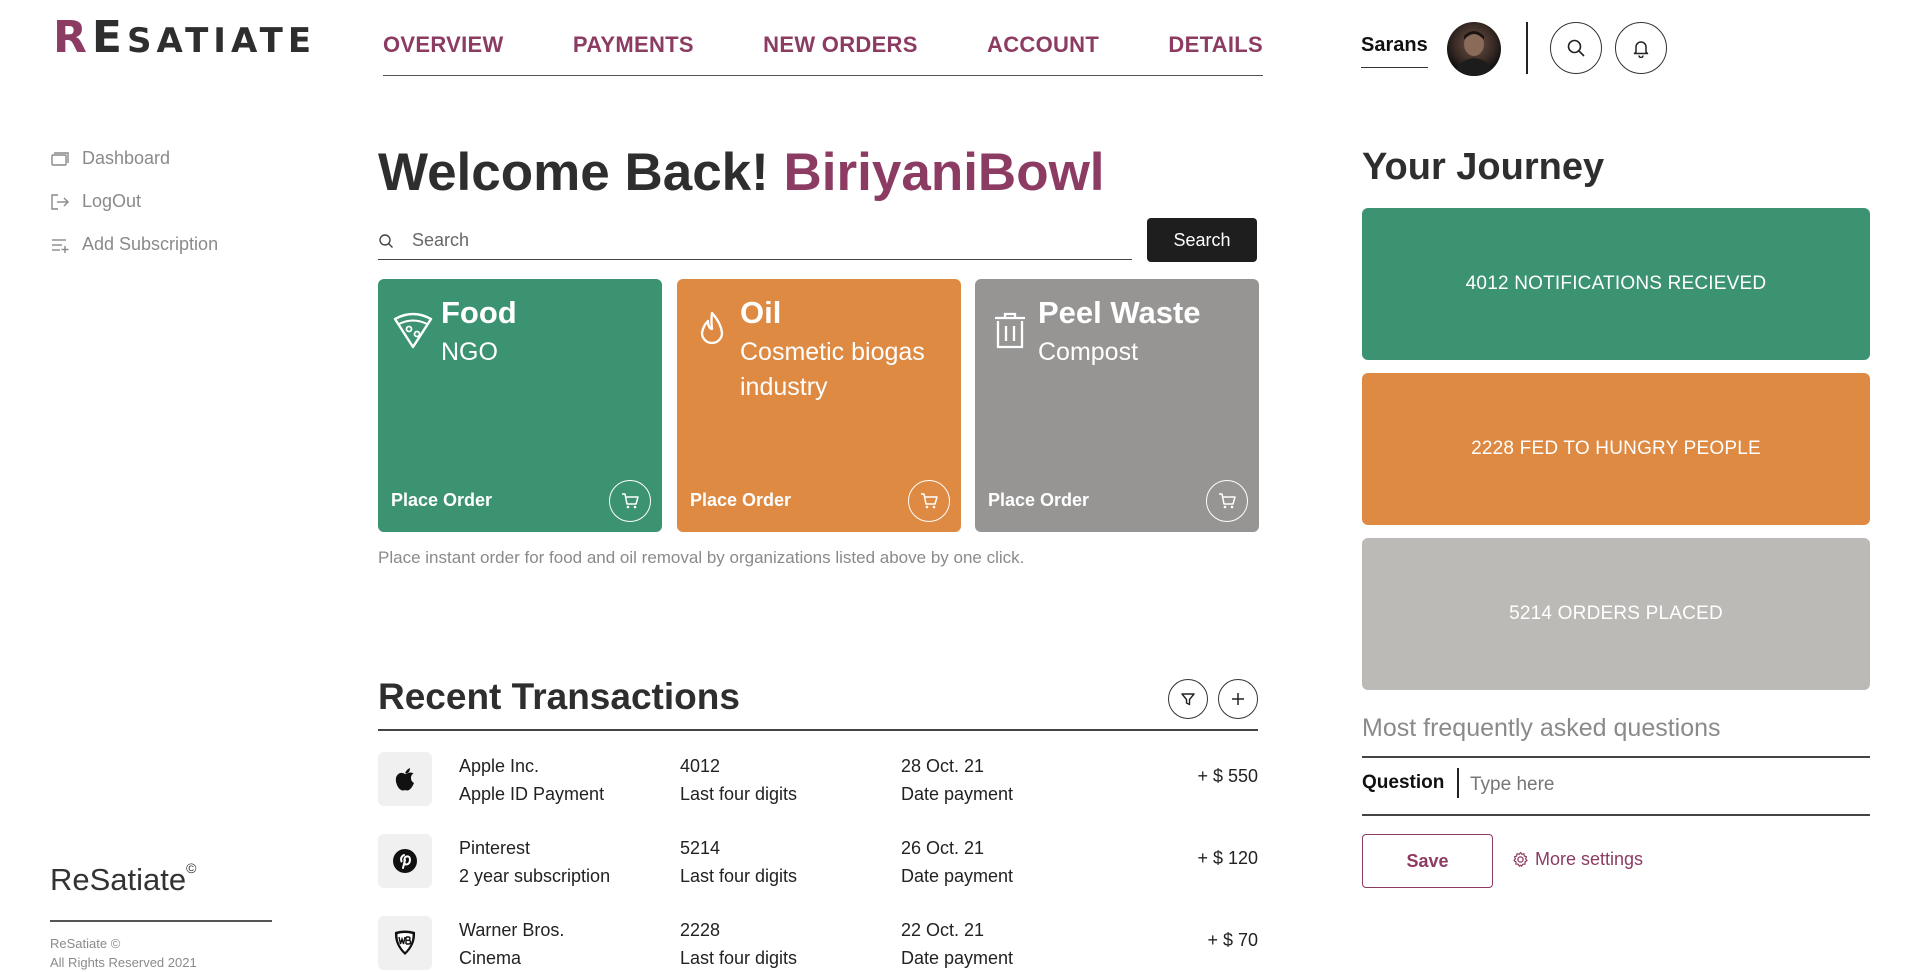 Image resolution: width=1920 pixels, height=972 pixels. What do you see at coordinates (520, 405) in the screenshot?
I see `card-food: Food NGO Place Order` at bounding box center [520, 405].